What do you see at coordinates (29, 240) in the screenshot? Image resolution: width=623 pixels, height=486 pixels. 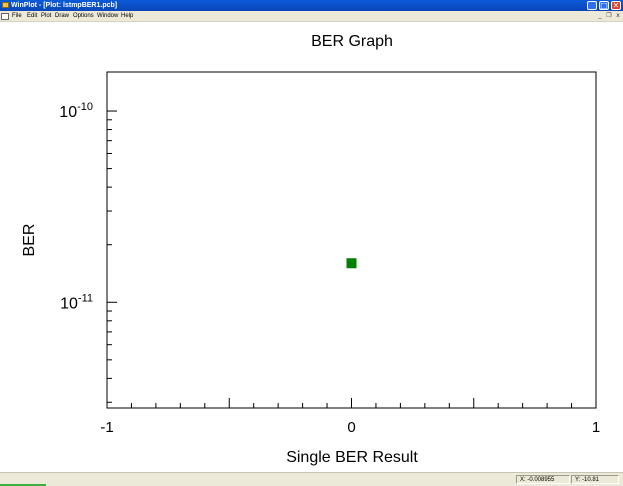 I see `y-axis-label: BER` at bounding box center [29, 240].